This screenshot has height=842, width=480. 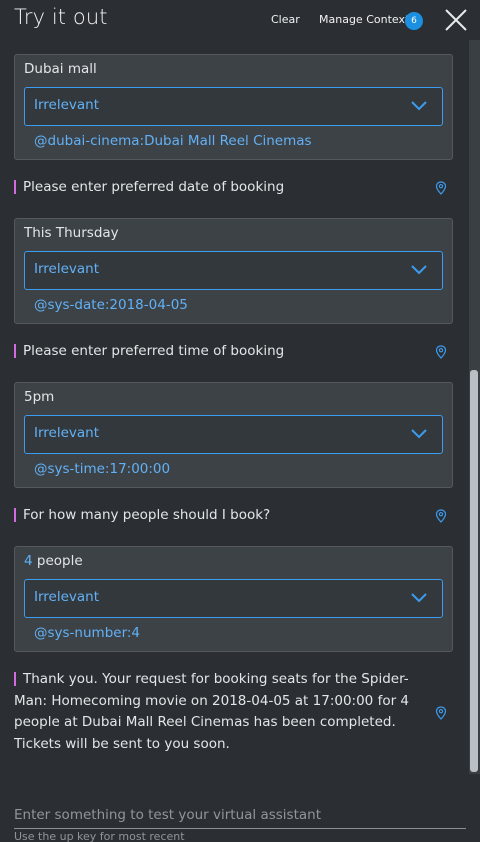 I want to click on test-message-input, so click(x=240, y=815).